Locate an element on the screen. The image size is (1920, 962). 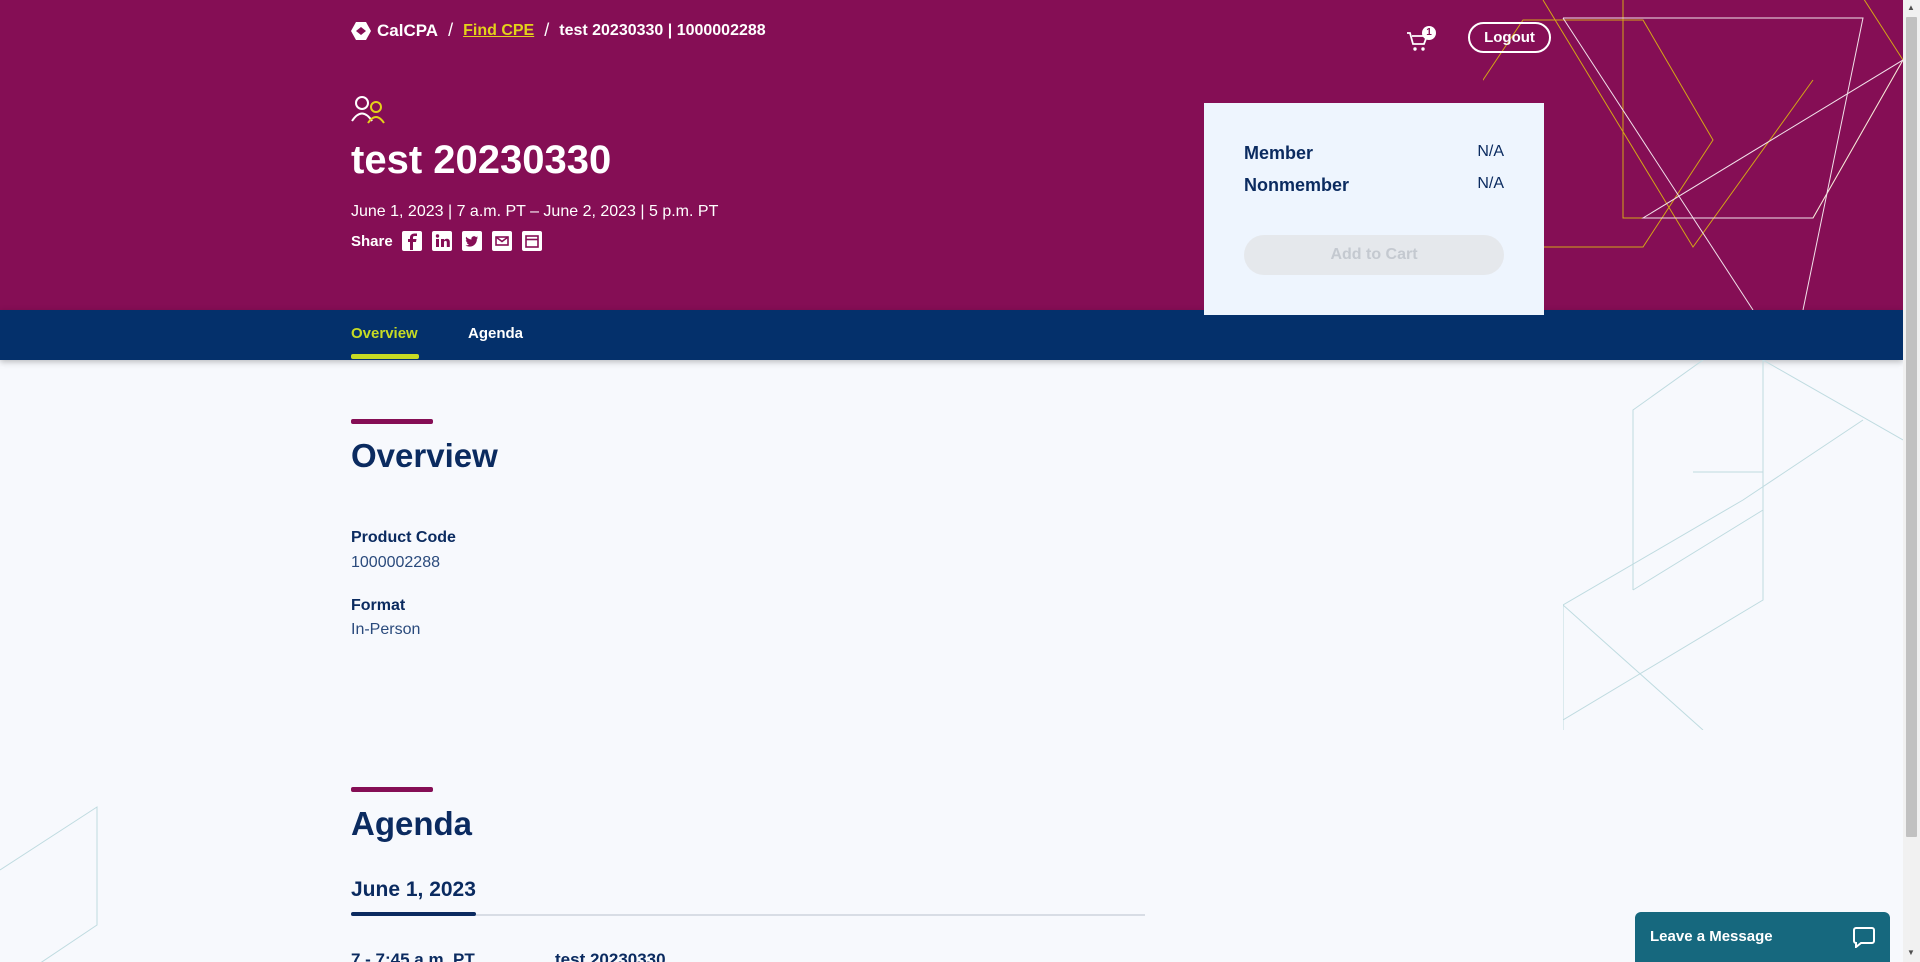
share-label: Share is located at coordinates (372, 241).